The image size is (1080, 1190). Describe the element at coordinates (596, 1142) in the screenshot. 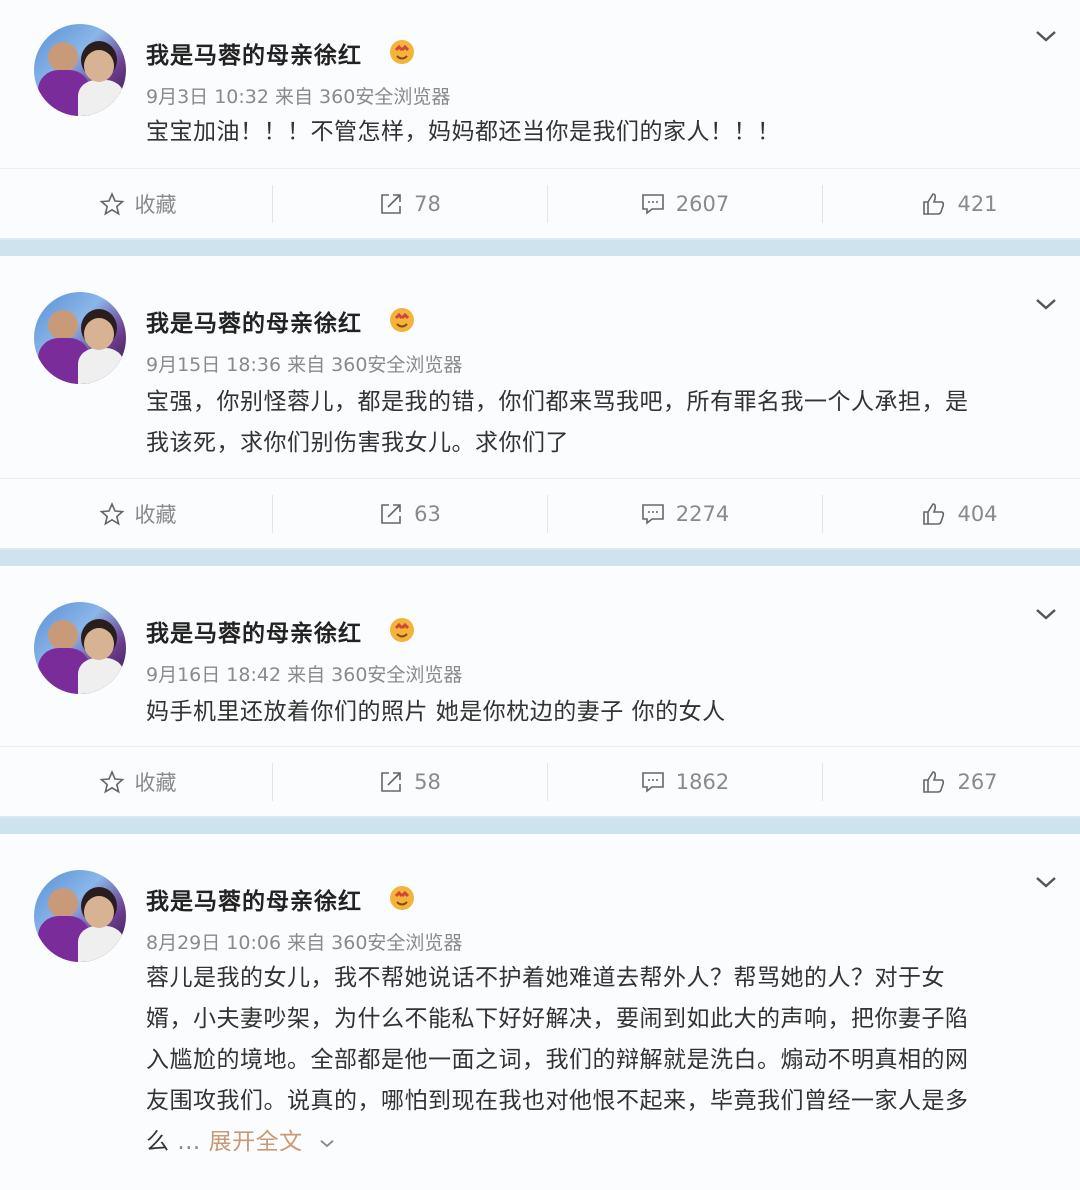

I see `post-text-line: 么 ... 展开全文` at that location.